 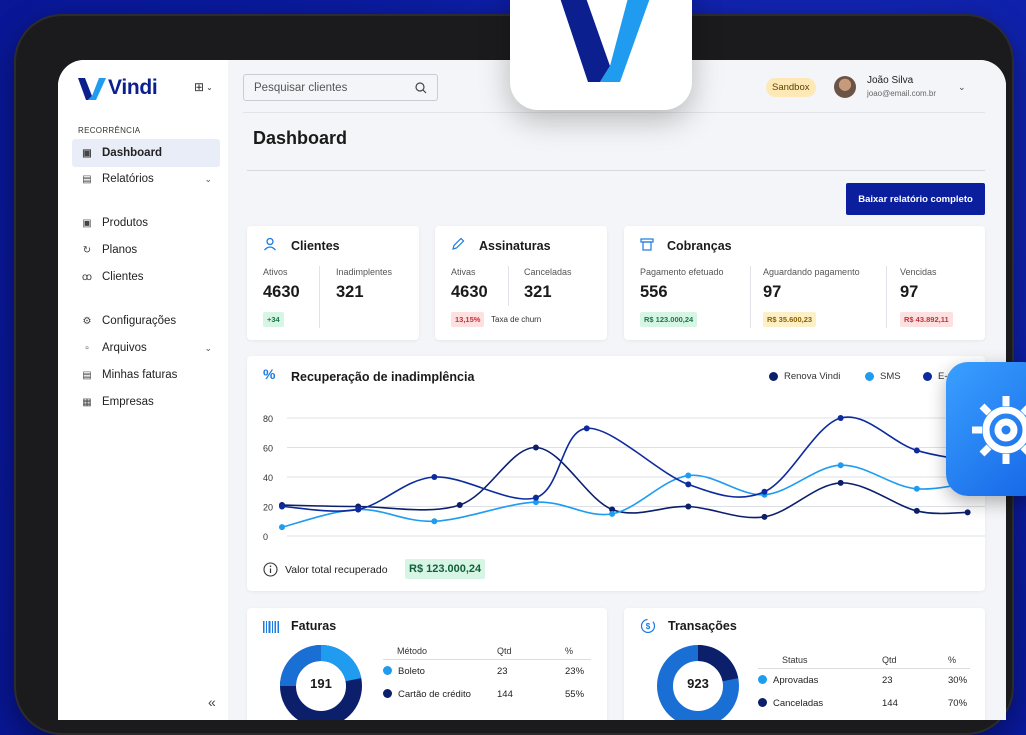 I want to click on column-header: %, so click(x=578, y=651).